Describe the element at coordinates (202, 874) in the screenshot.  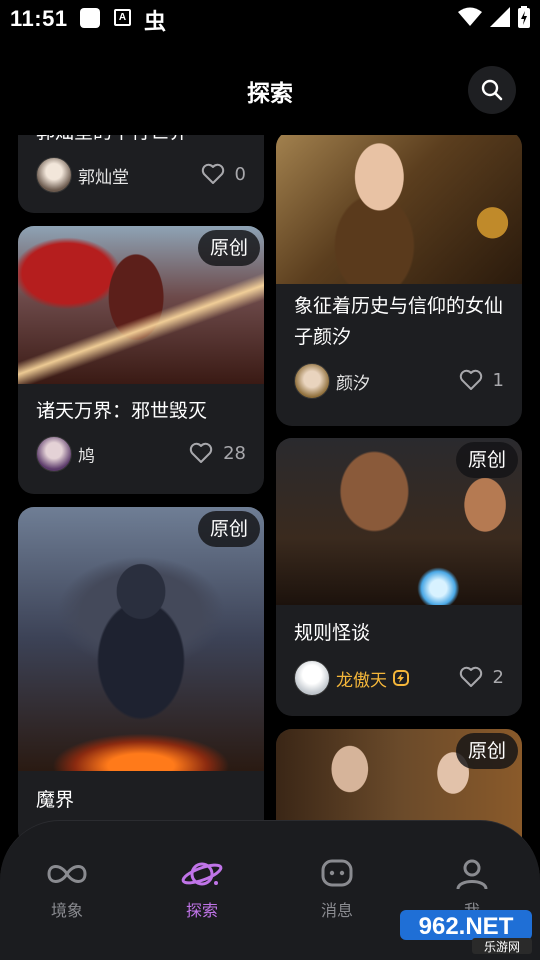
I see `planet-icon` at that location.